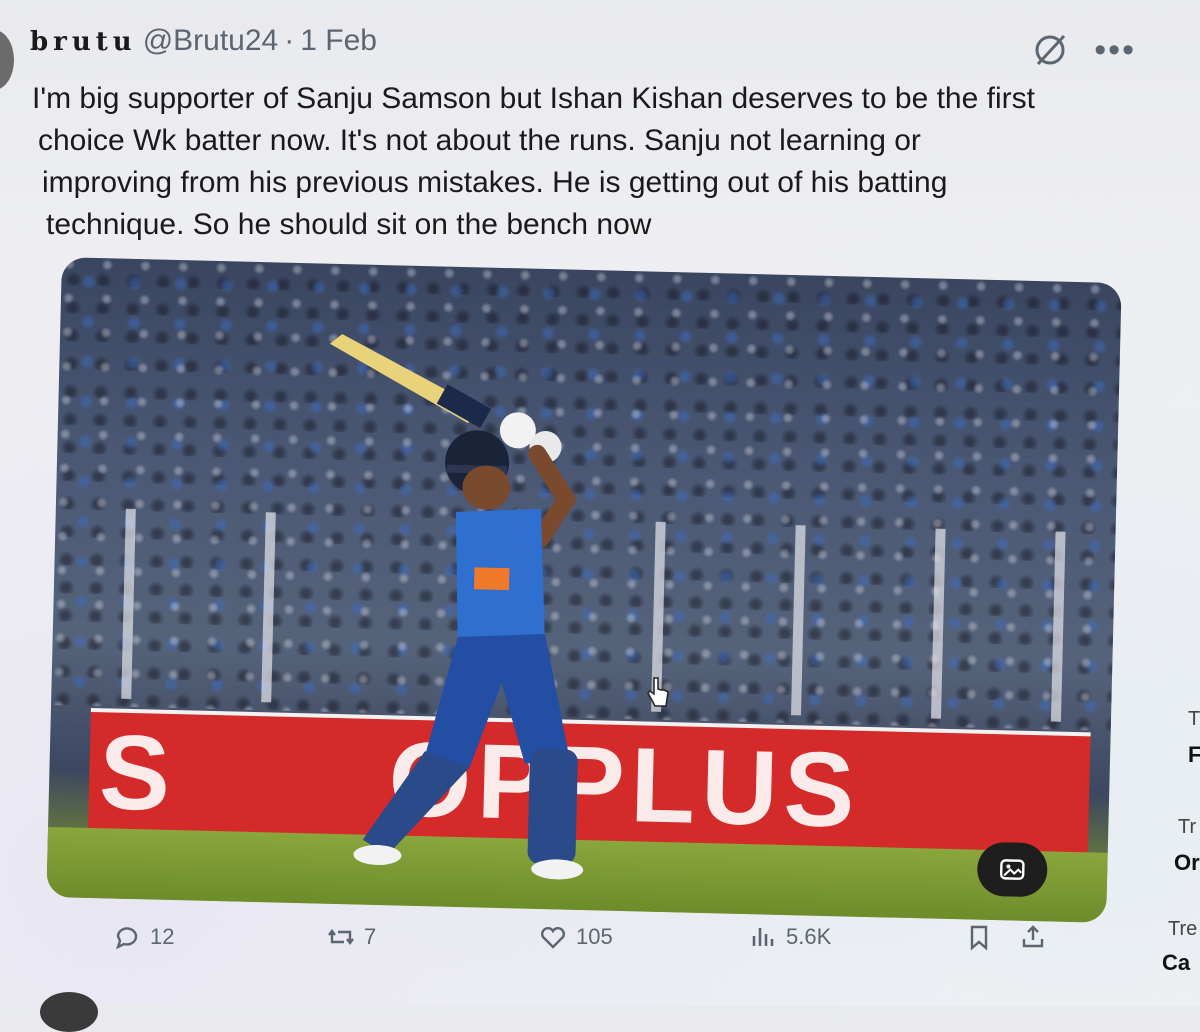  What do you see at coordinates (553, 937) in the screenshot?
I see `heart-icon` at bounding box center [553, 937].